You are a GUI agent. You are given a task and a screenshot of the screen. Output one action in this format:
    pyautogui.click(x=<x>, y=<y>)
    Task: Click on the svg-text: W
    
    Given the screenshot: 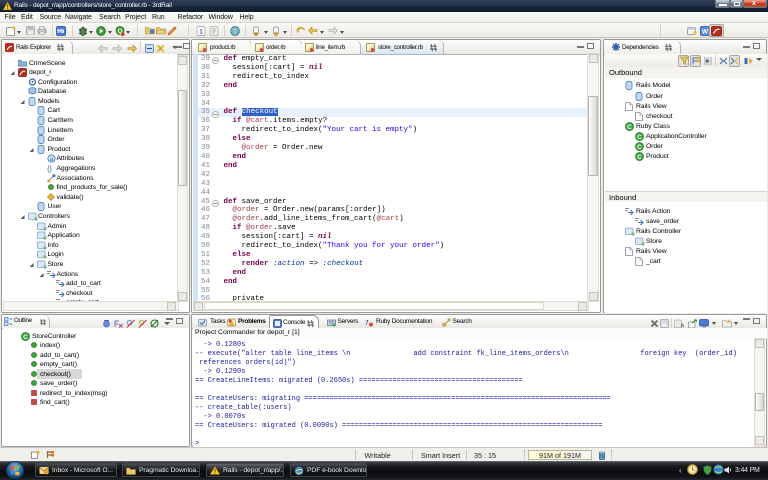 What is the action you would take?
    pyautogui.click(x=705, y=32)
    